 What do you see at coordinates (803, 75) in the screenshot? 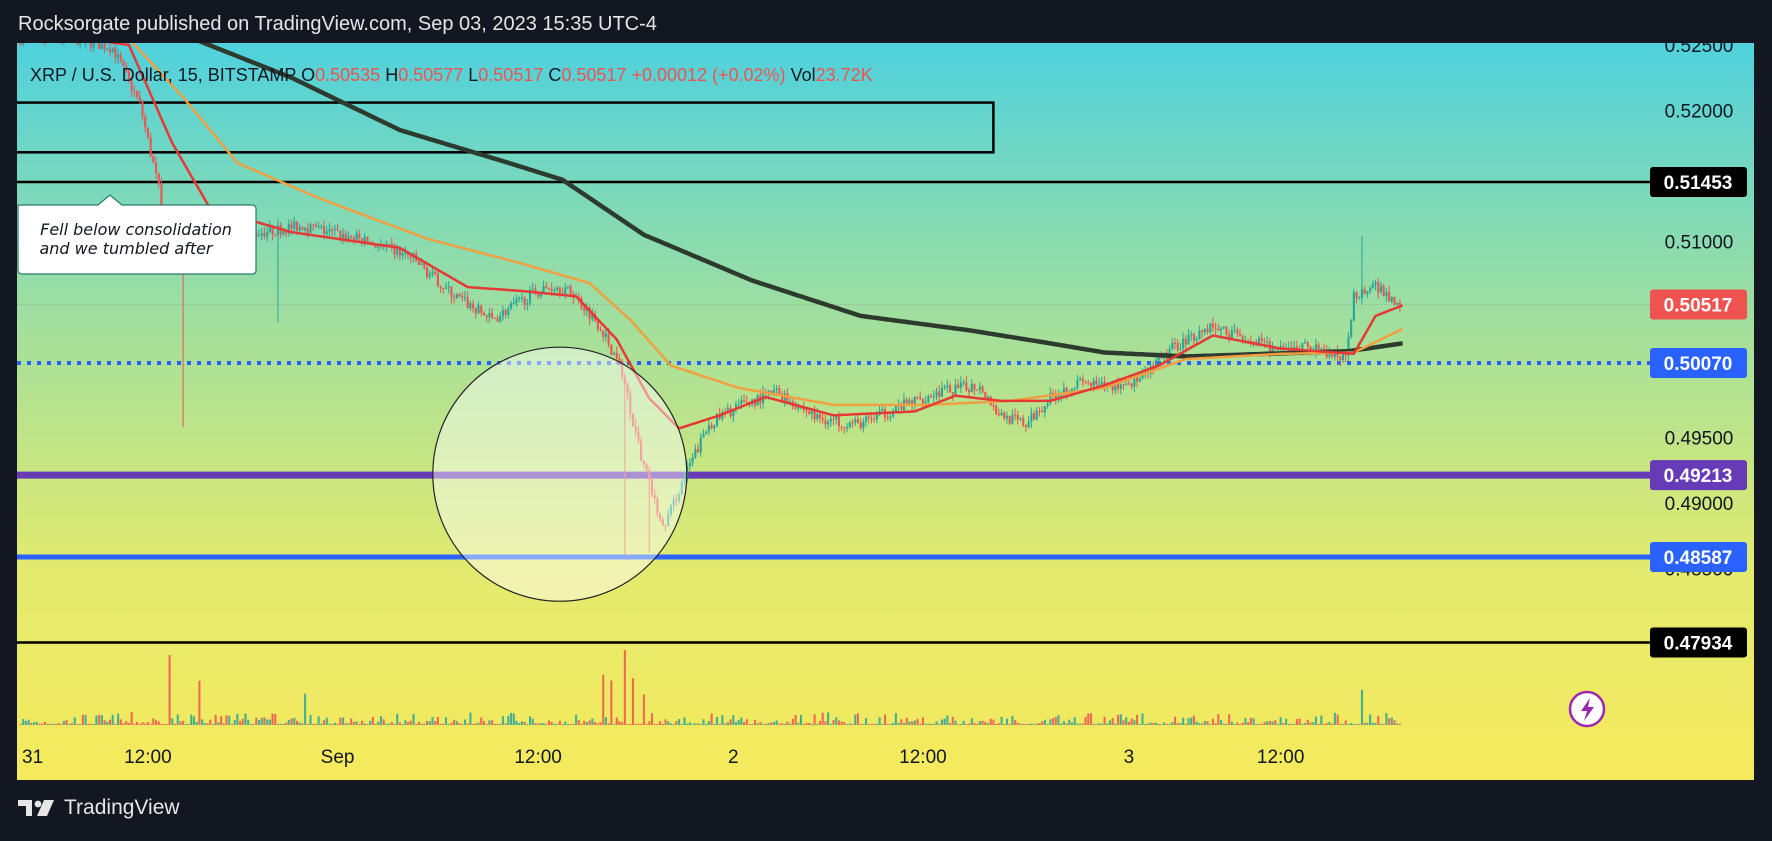
I see `legend-part: Vol` at bounding box center [803, 75].